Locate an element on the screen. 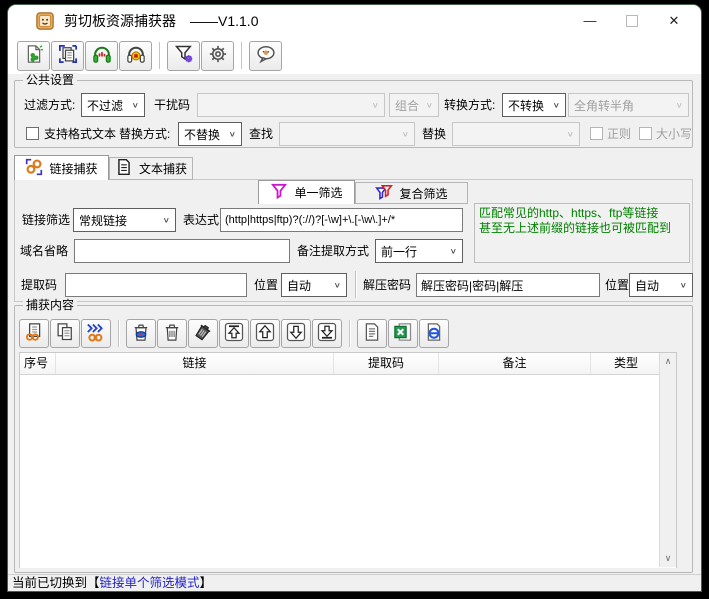 This screenshot has width=709, height=599. open-links-button is located at coordinates (96, 333).